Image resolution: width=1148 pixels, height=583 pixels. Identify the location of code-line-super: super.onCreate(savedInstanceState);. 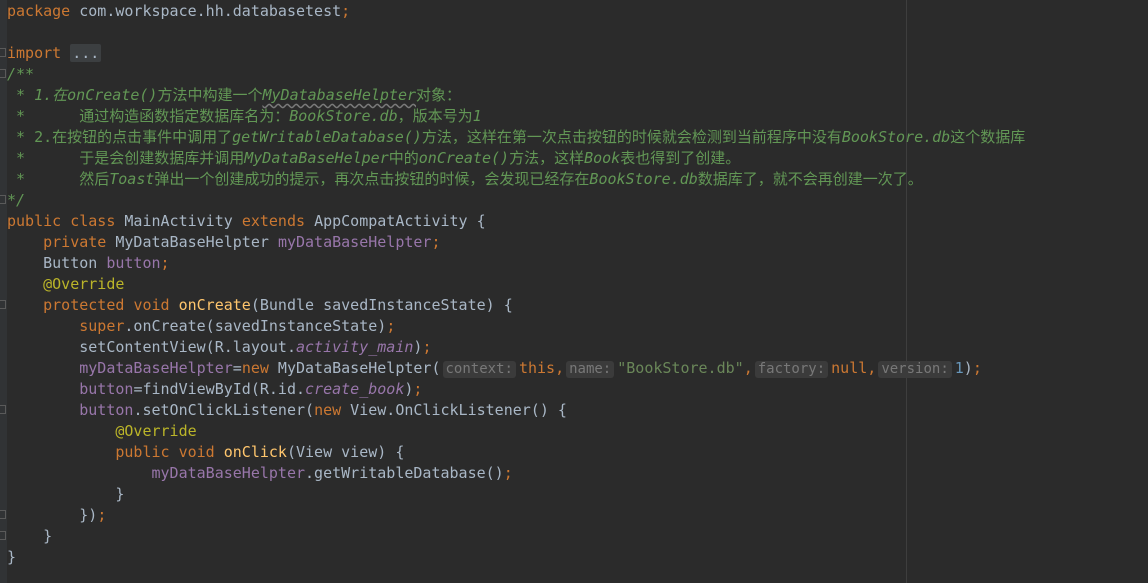
(201, 326).